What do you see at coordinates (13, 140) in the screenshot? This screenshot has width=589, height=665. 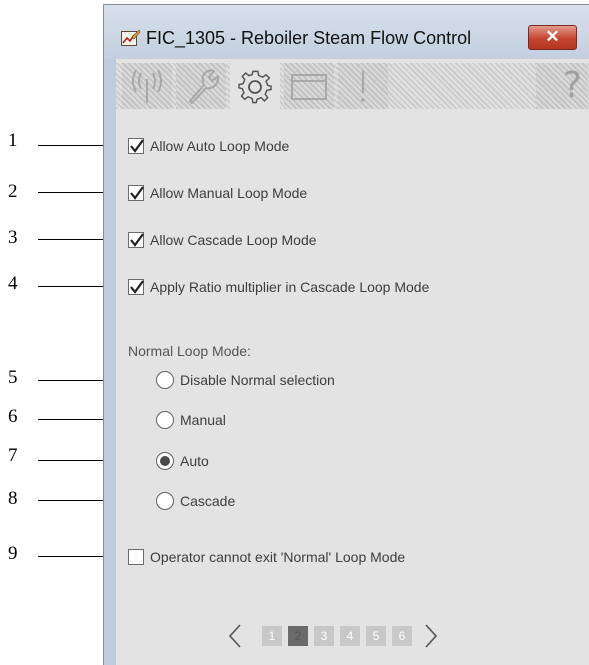 I see `callout-number: 1` at bounding box center [13, 140].